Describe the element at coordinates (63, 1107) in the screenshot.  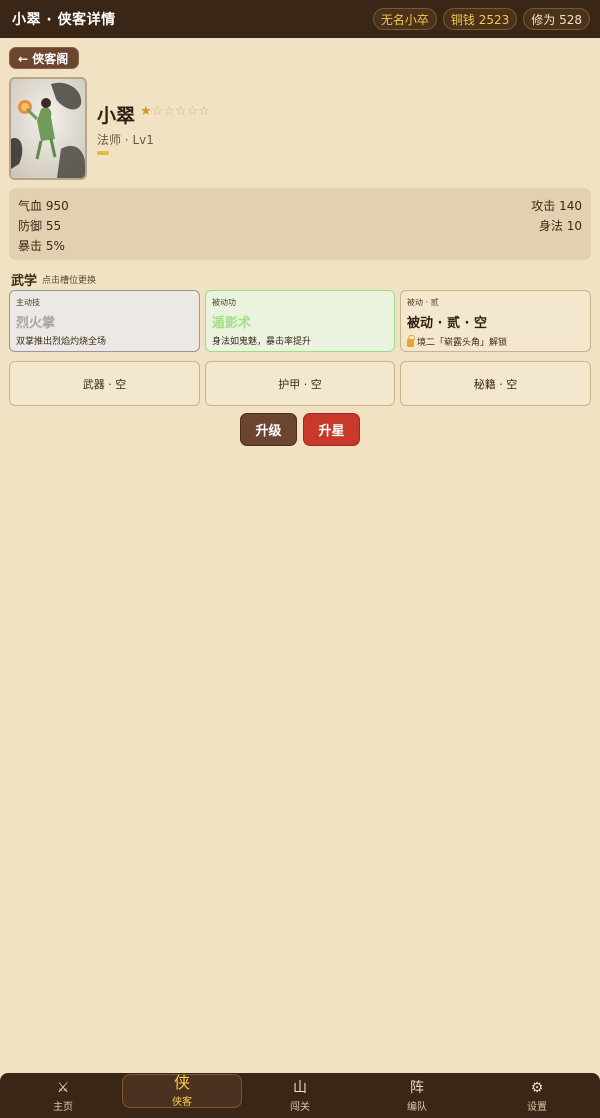
I see `nav-label: 主页` at that location.